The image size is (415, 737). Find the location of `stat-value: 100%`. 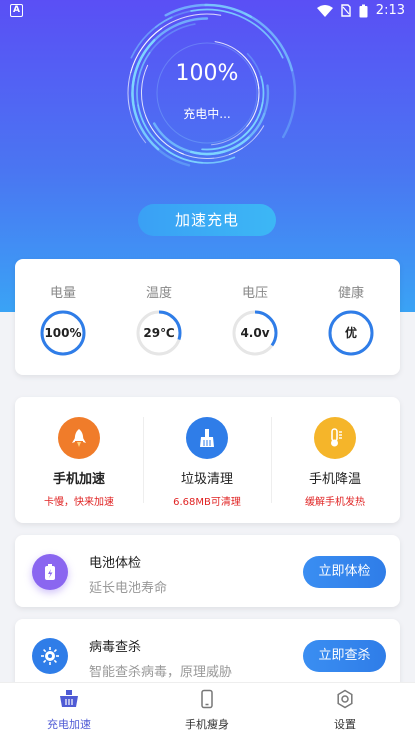

stat-value: 100% is located at coordinates (63, 333).